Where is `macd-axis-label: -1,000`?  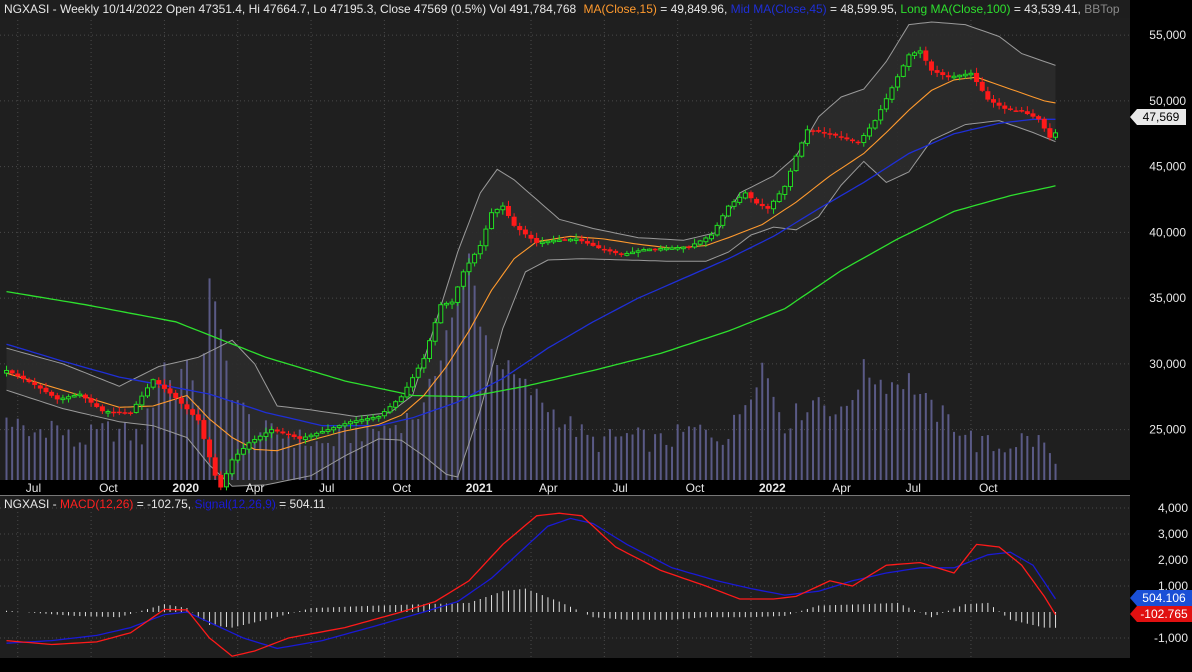
macd-axis-label: -1,000 is located at coordinates (1171, 638).